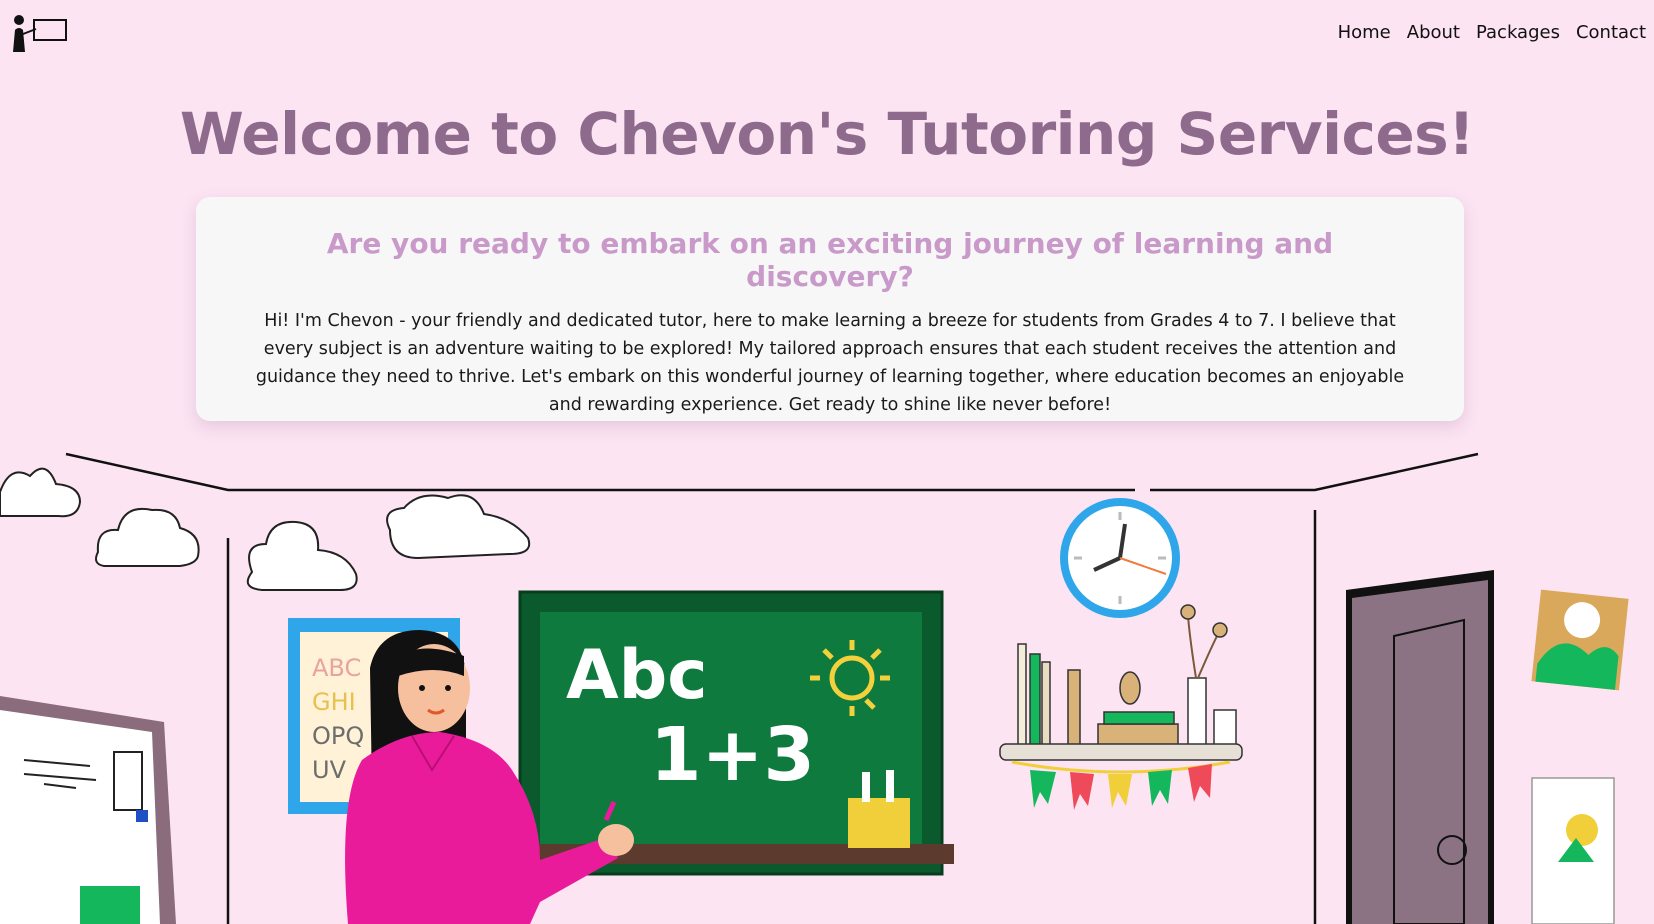 The image size is (1654, 924). What do you see at coordinates (88, 810) in the screenshot?
I see `bulletin-board` at bounding box center [88, 810].